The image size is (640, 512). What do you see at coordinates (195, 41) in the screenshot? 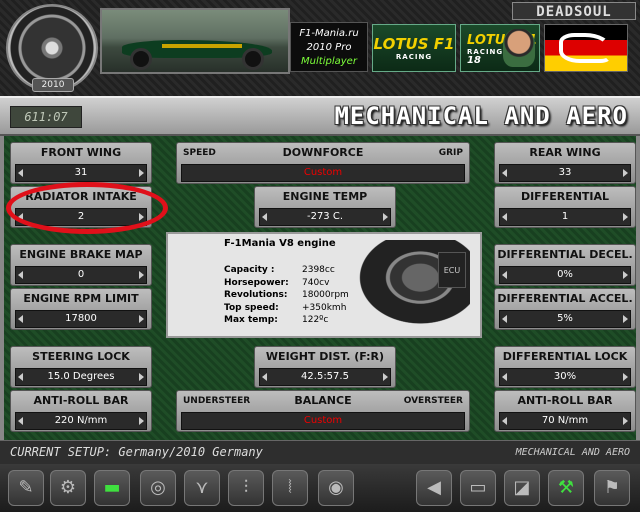
I see `car-photo` at bounding box center [195, 41].